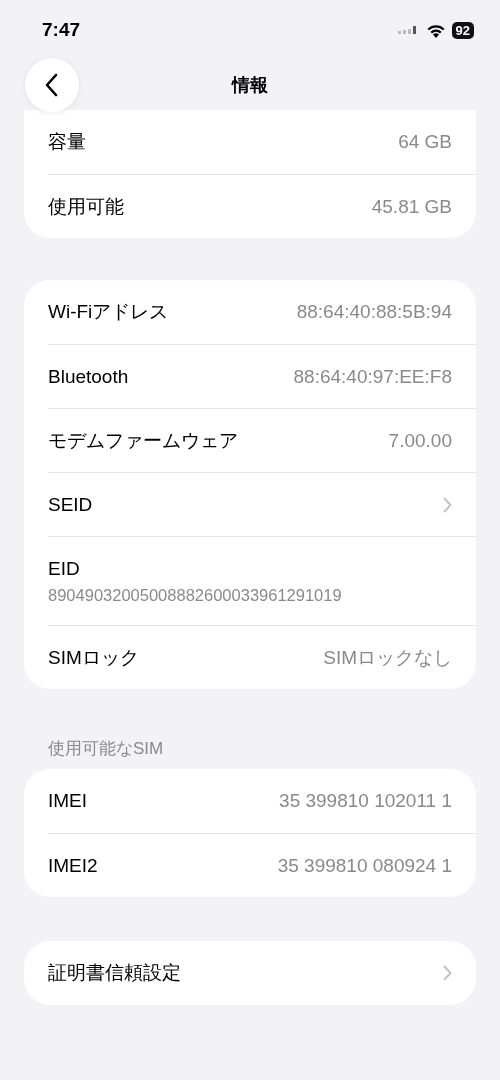 The image size is (500, 1080). What do you see at coordinates (365, 801) in the screenshot?
I see `row-value: 35 399810 102011 1` at bounding box center [365, 801].